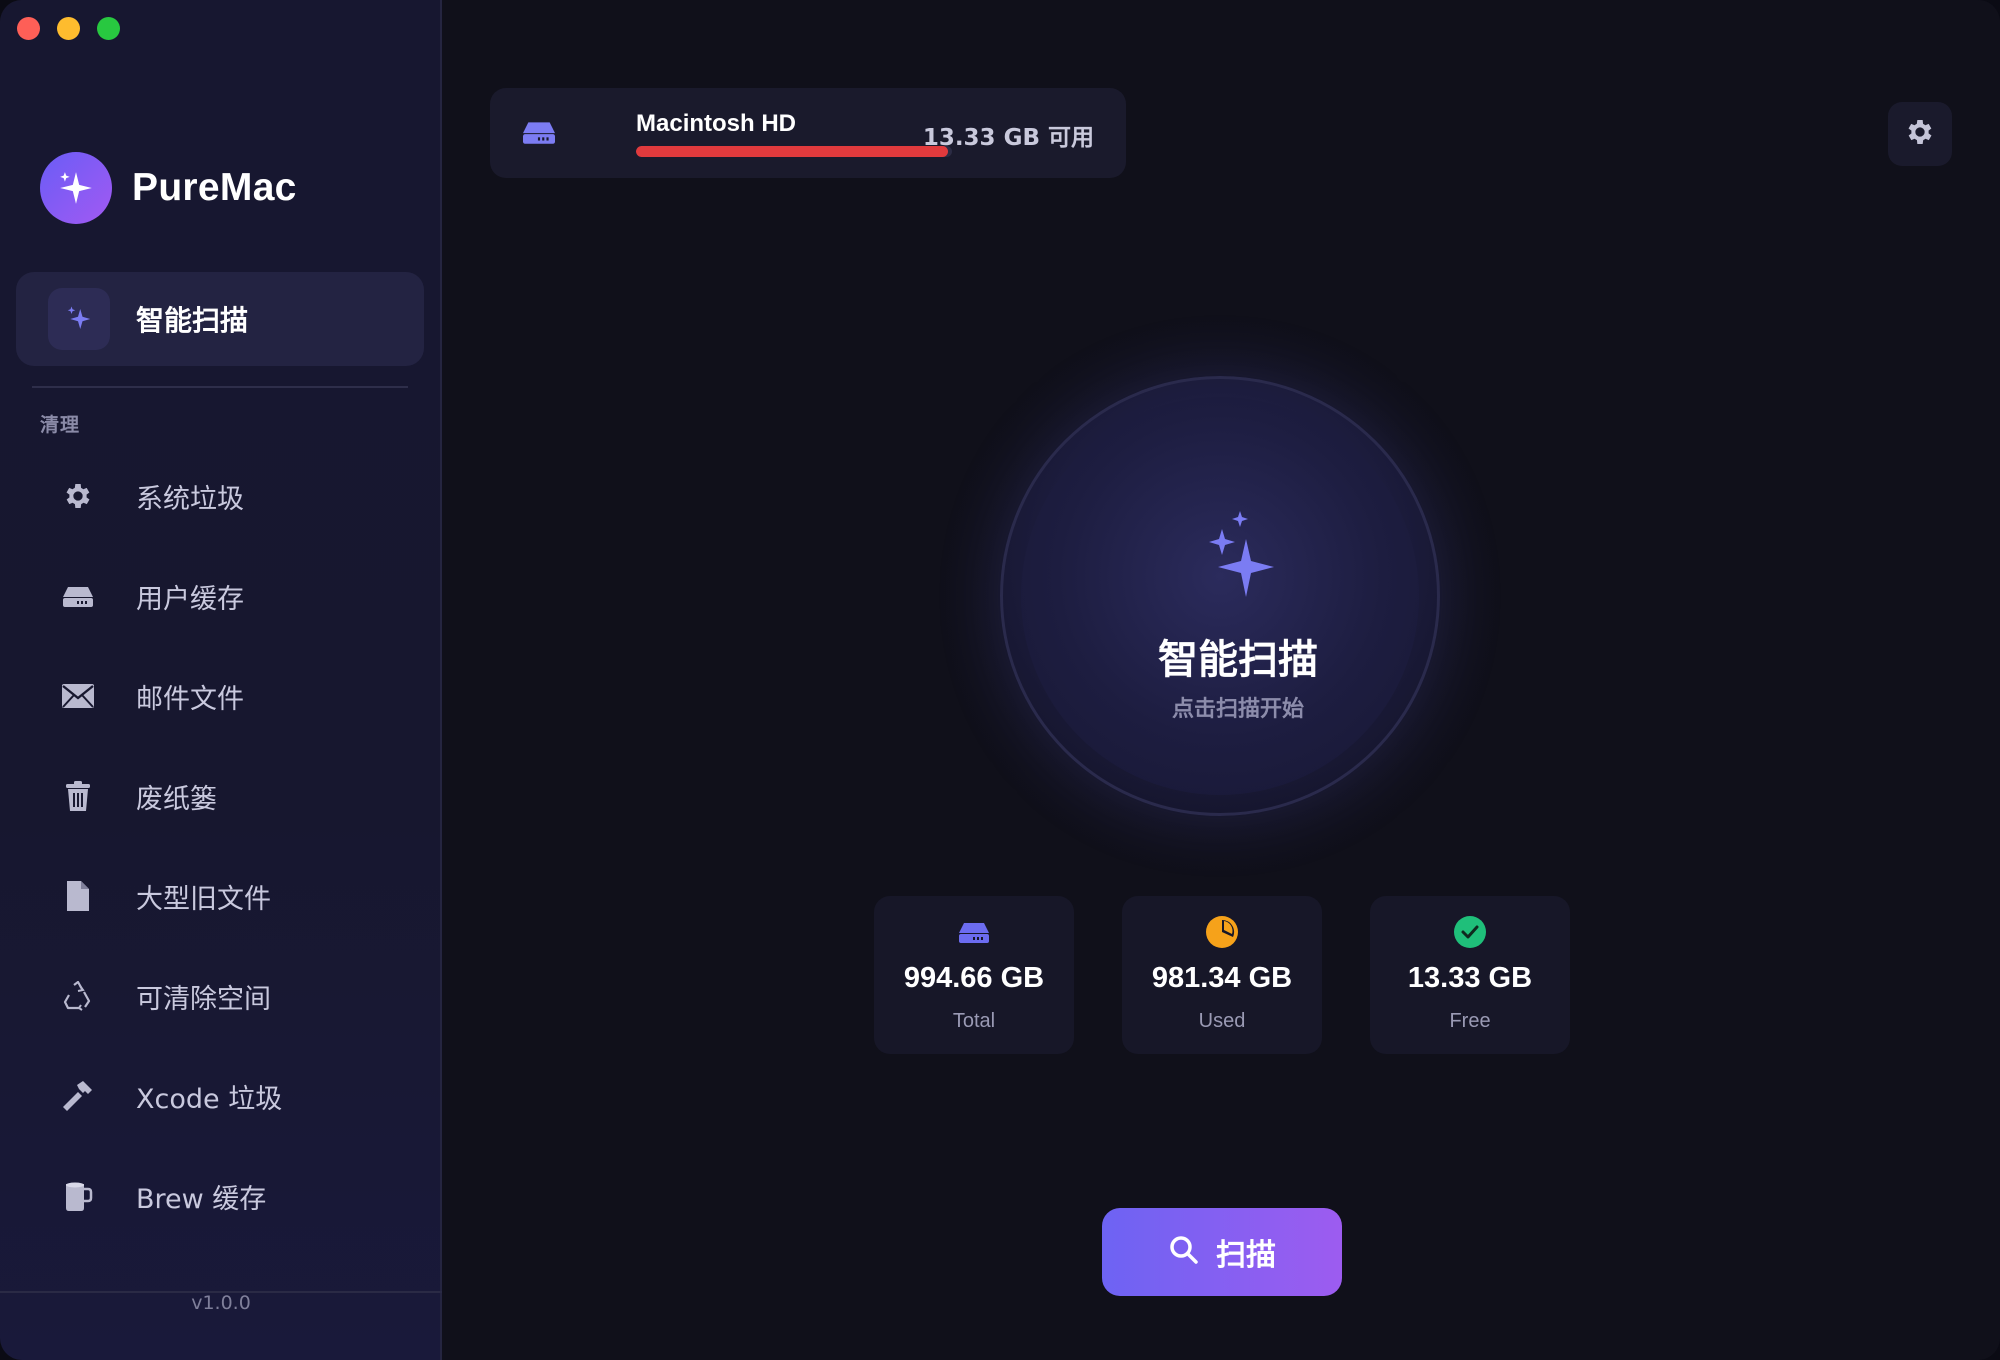  What do you see at coordinates (60, 425) in the screenshot?
I see `section-label-clean: 清理` at bounding box center [60, 425].